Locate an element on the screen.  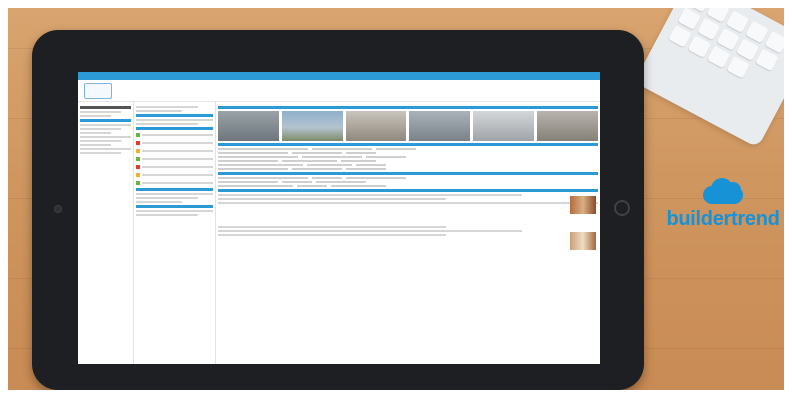
brand-name: buildertrend is located at coordinates (723, 219).